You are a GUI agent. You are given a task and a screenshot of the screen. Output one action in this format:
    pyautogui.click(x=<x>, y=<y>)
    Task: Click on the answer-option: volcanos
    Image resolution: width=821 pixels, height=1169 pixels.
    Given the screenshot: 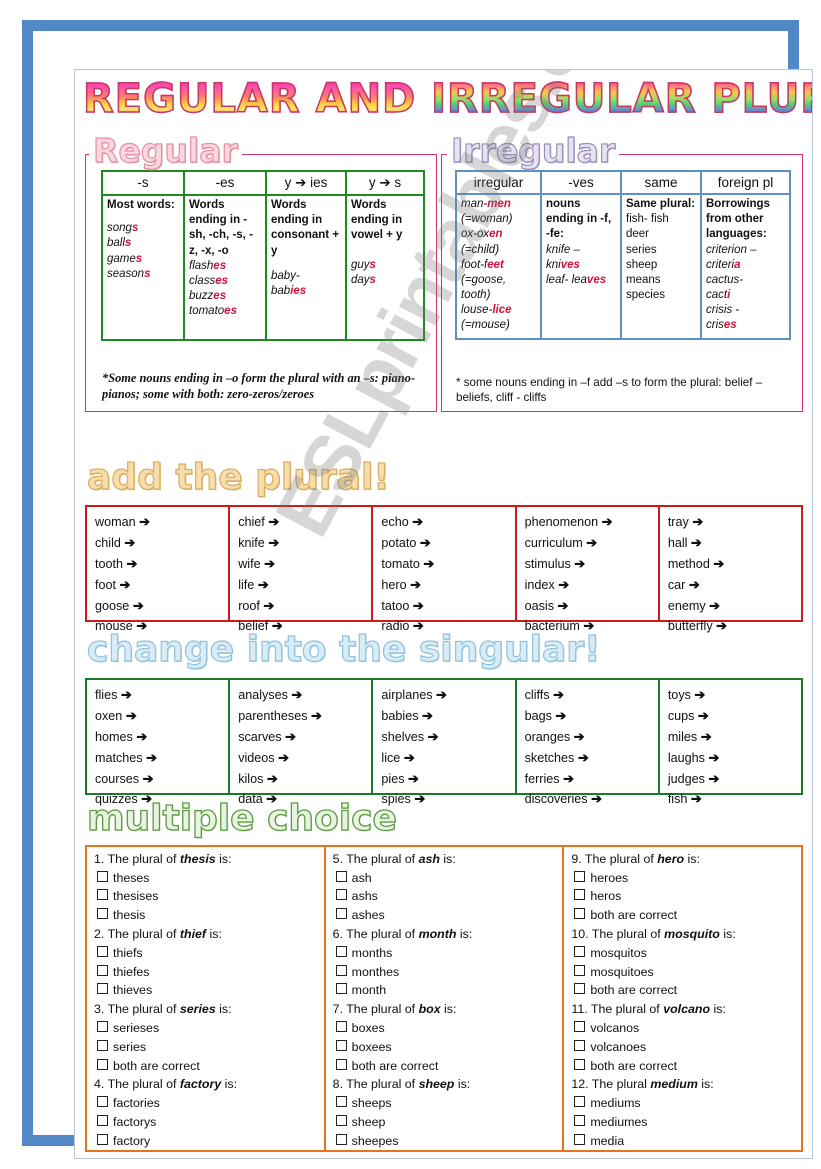 What is the action you would take?
    pyautogui.click(x=684, y=1028)
    